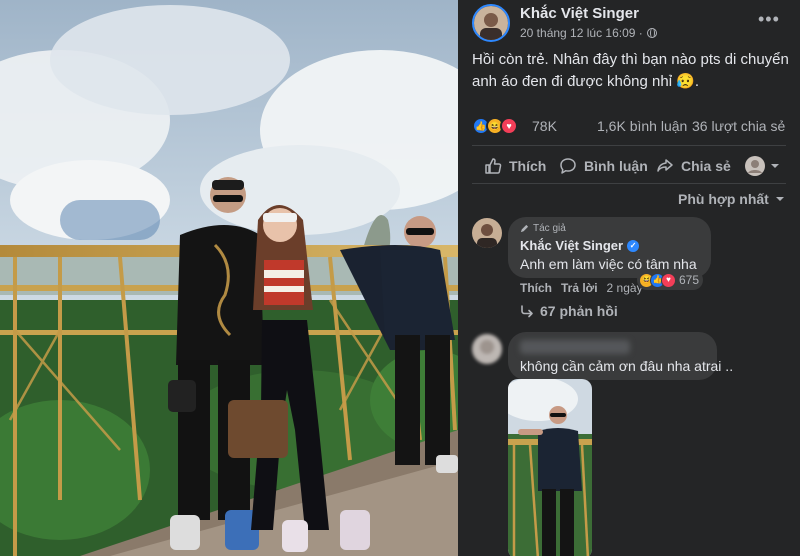  I want to click on pencil-icon, so click(524, 228).